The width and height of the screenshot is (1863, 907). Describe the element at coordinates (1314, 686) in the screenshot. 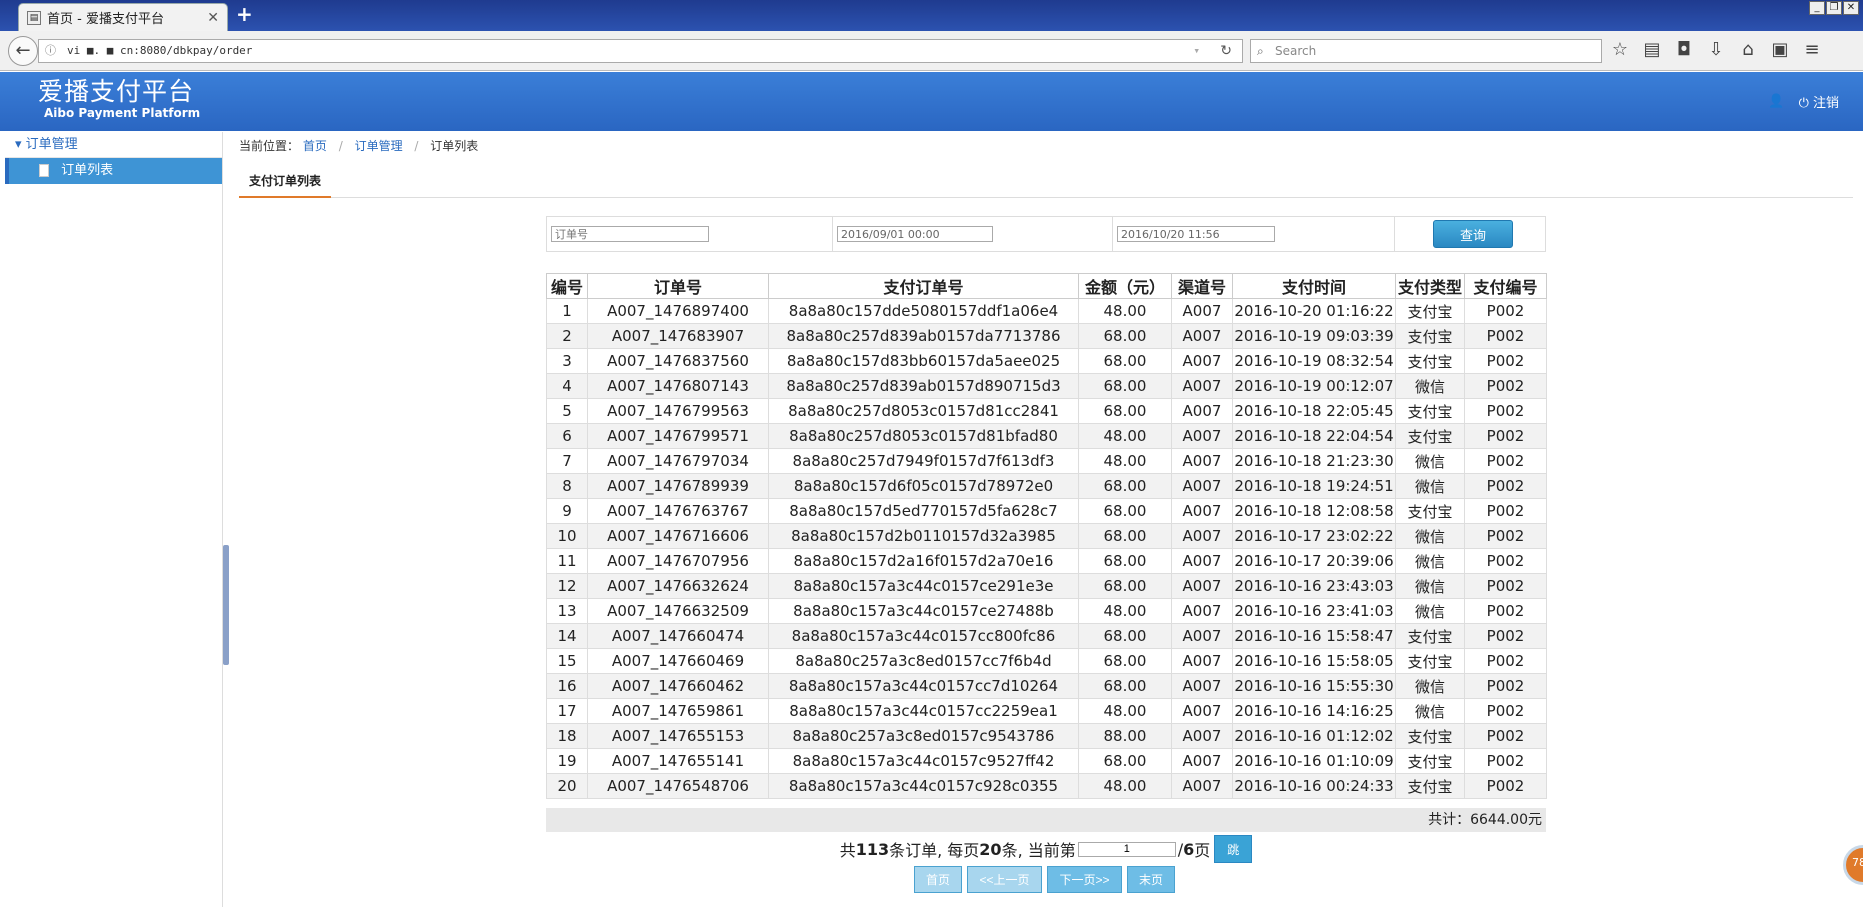

I see `cell-pay-time: 2016-10-16 15:55:30` at that location.